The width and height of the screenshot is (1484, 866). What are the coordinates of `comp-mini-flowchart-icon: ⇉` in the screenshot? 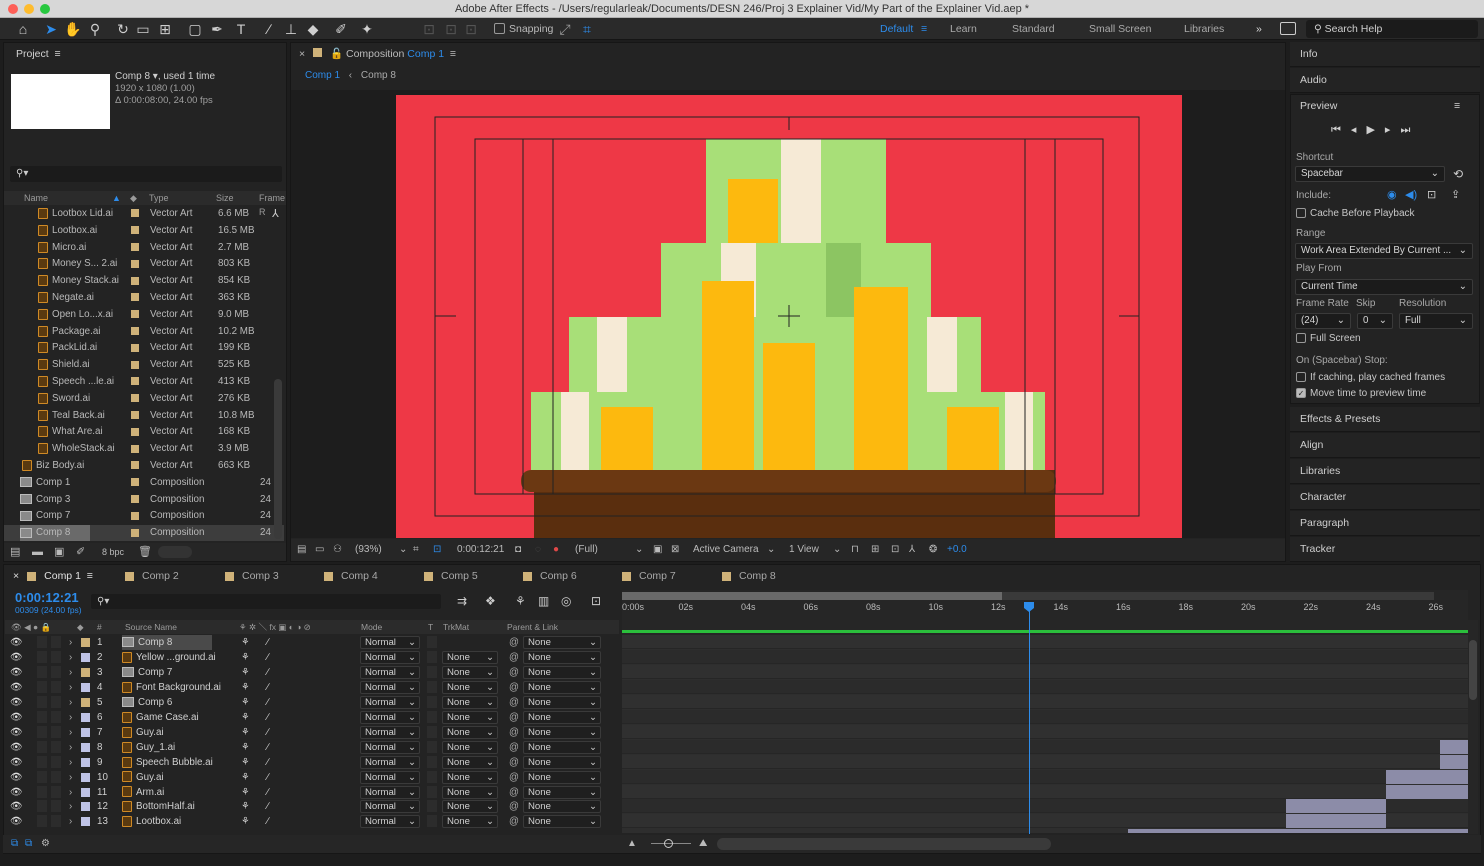 It's located at (462, 601).